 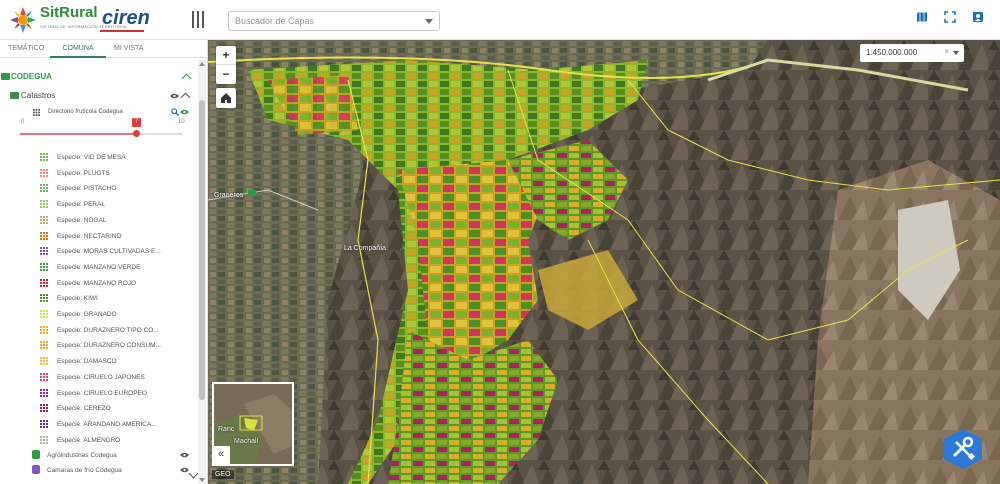 I want to click on species-label: Especie: MANZANO ROJO, so click(x=97, y=283).